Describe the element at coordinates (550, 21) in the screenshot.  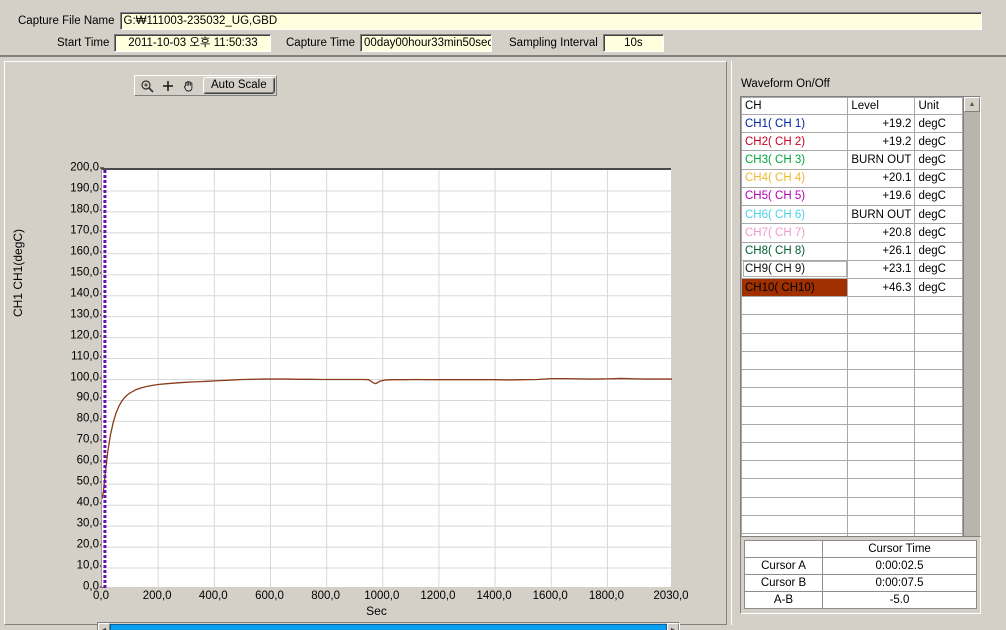
I see `capture-file-name-field: G:₩111003-235032_UG,GBD` at that location.